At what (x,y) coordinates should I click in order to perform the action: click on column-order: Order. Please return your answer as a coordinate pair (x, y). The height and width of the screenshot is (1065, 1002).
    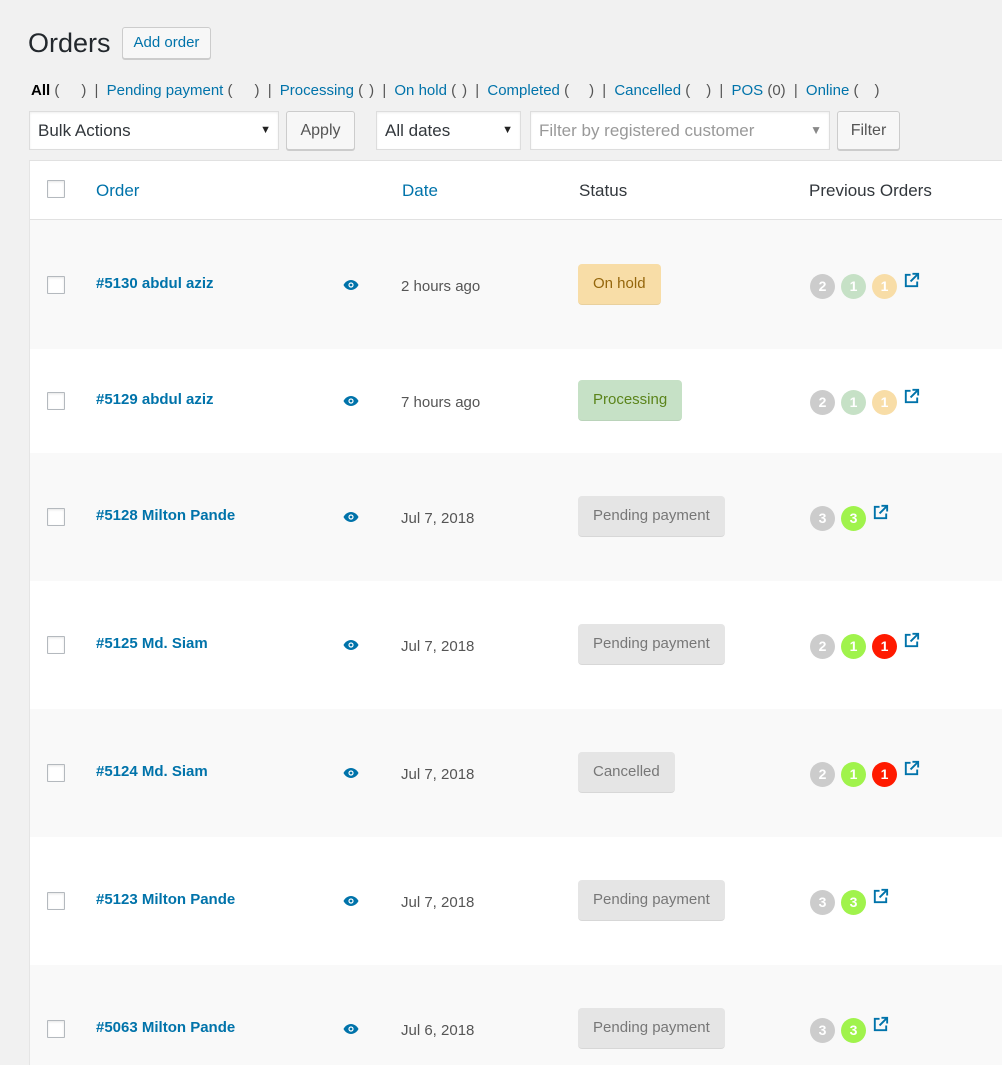
    Looking at the image, I should click on (117, 191).